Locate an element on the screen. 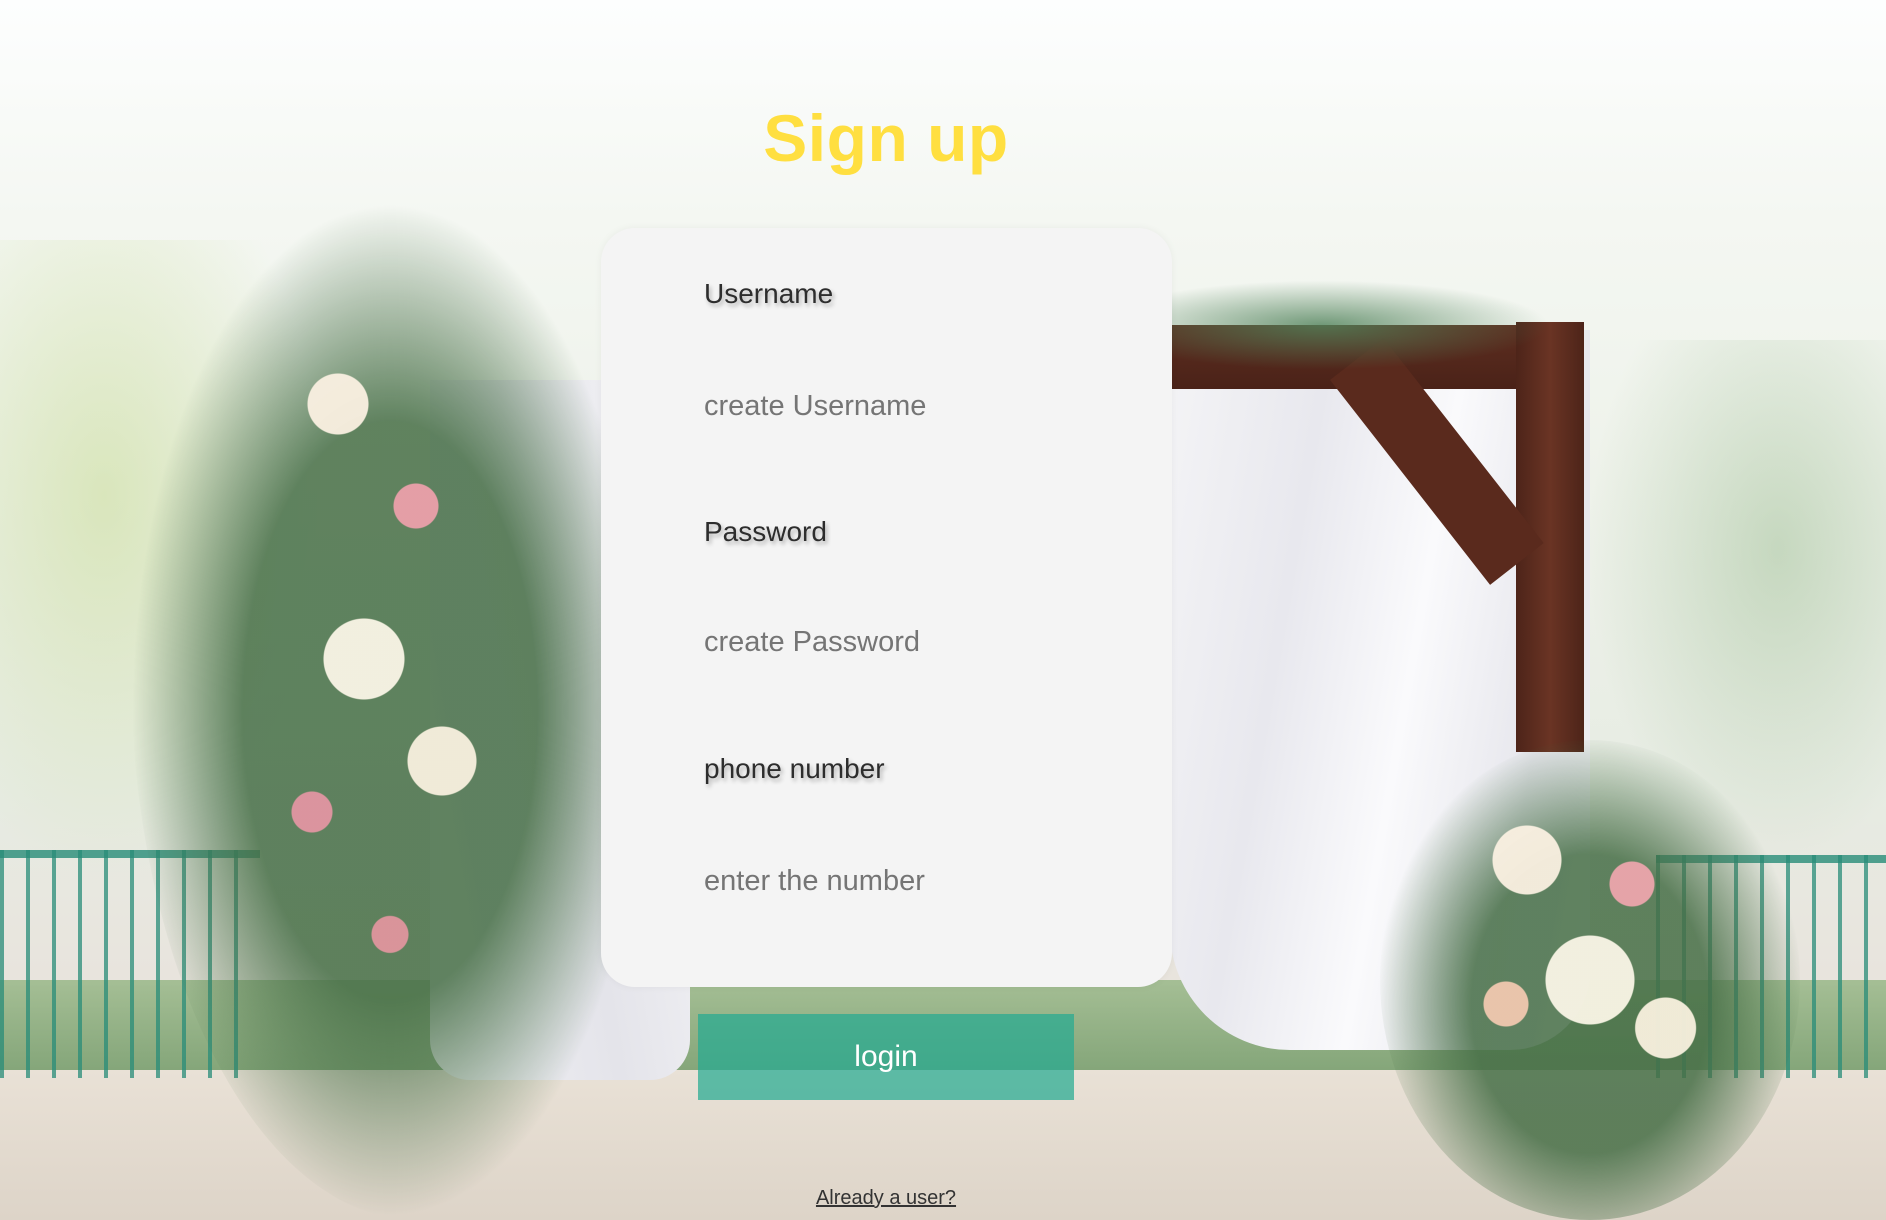 This screenshot has width=1886, height=1220. login-button: login is located at coordinates (886, 1057).